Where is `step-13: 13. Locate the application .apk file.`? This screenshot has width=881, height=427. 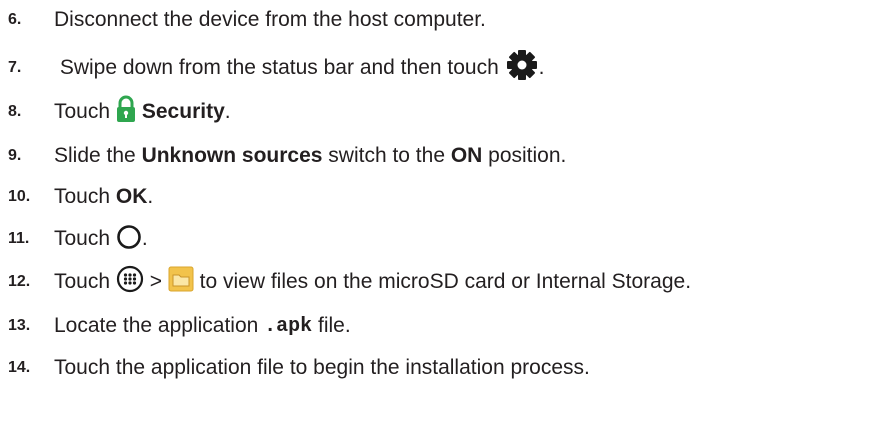
step-13: 13. Locate the application .apk file. is located at coordinates (175, 326).